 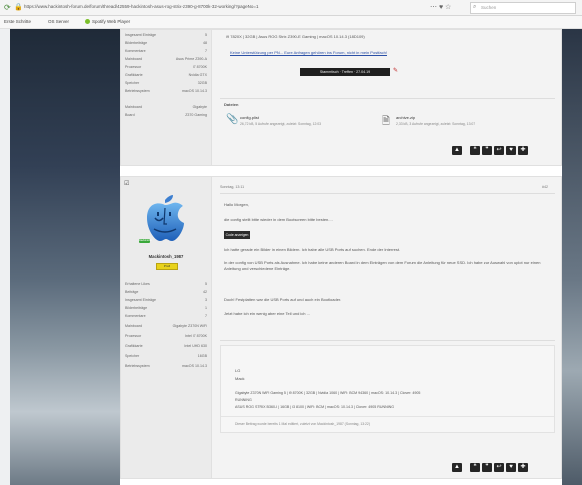 I want to click on signature-line: LG, so click(x=238, y=370).